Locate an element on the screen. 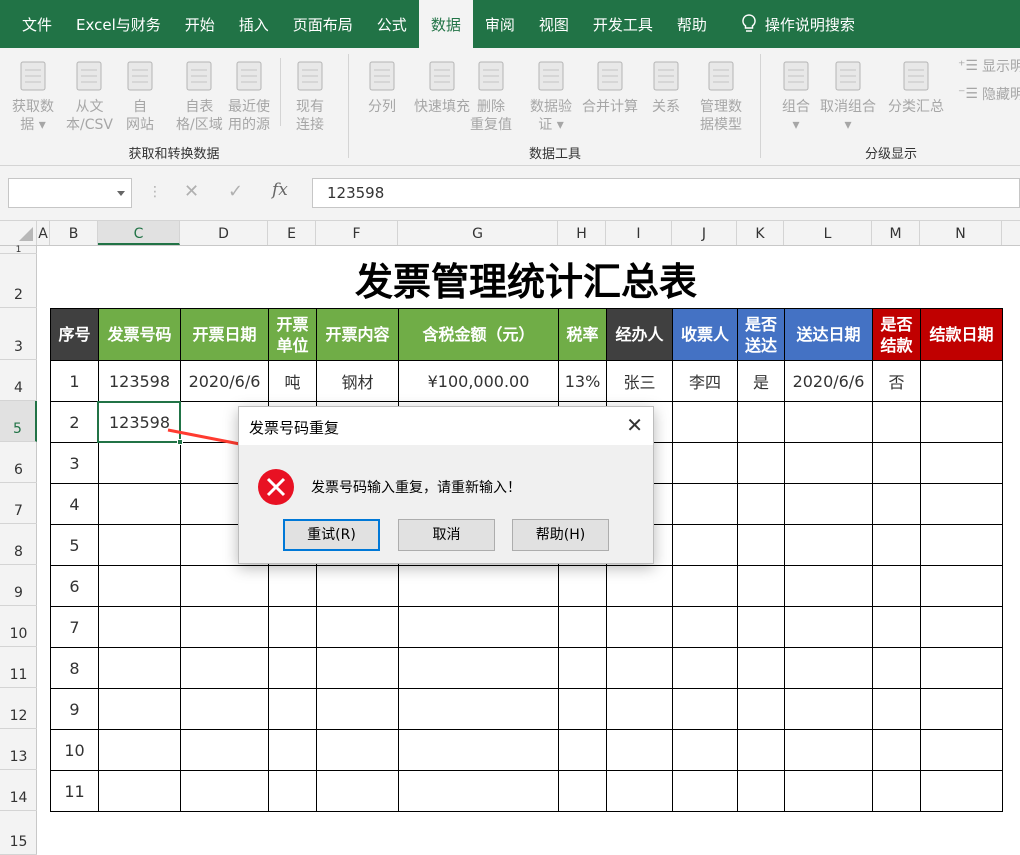  cell: 2020/6/6 is located at coordinates (224, 381).